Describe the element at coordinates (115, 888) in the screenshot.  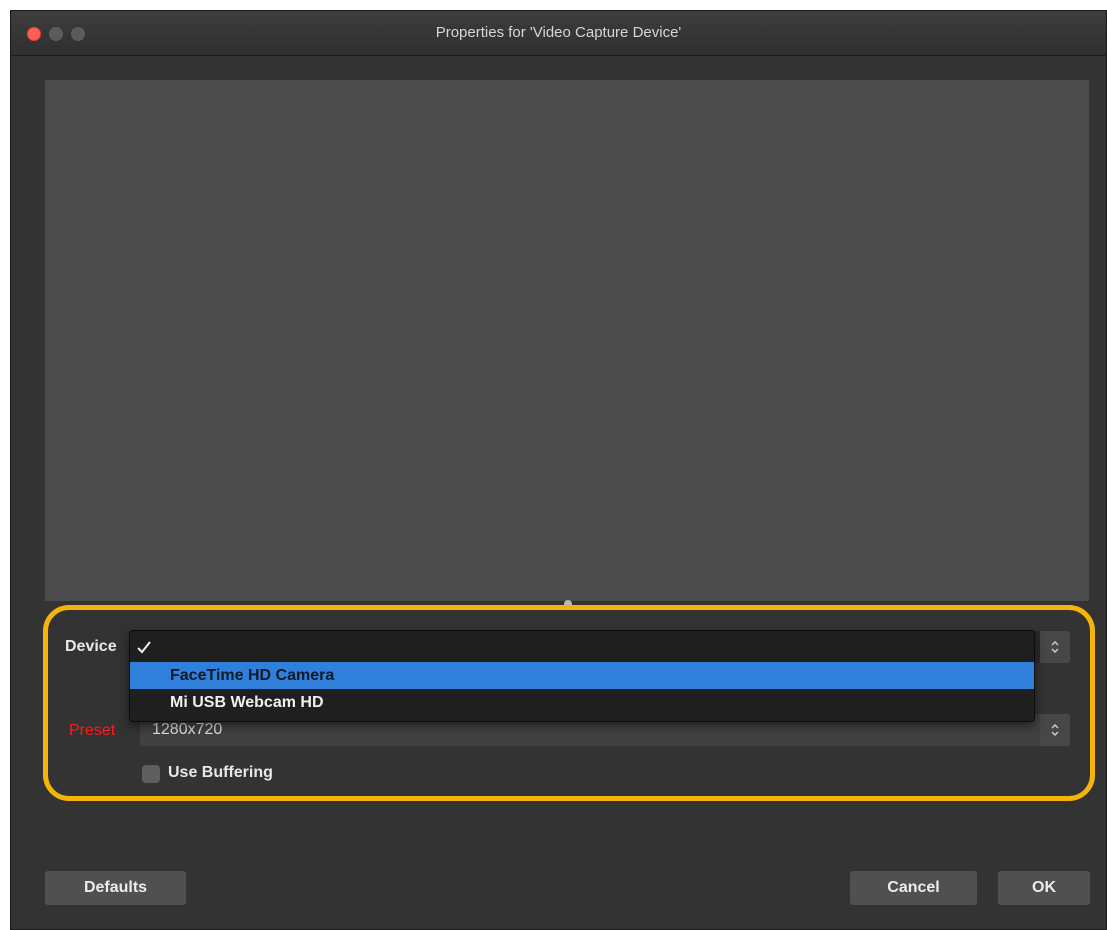
I see `defaults-button: Defaults` at that location.